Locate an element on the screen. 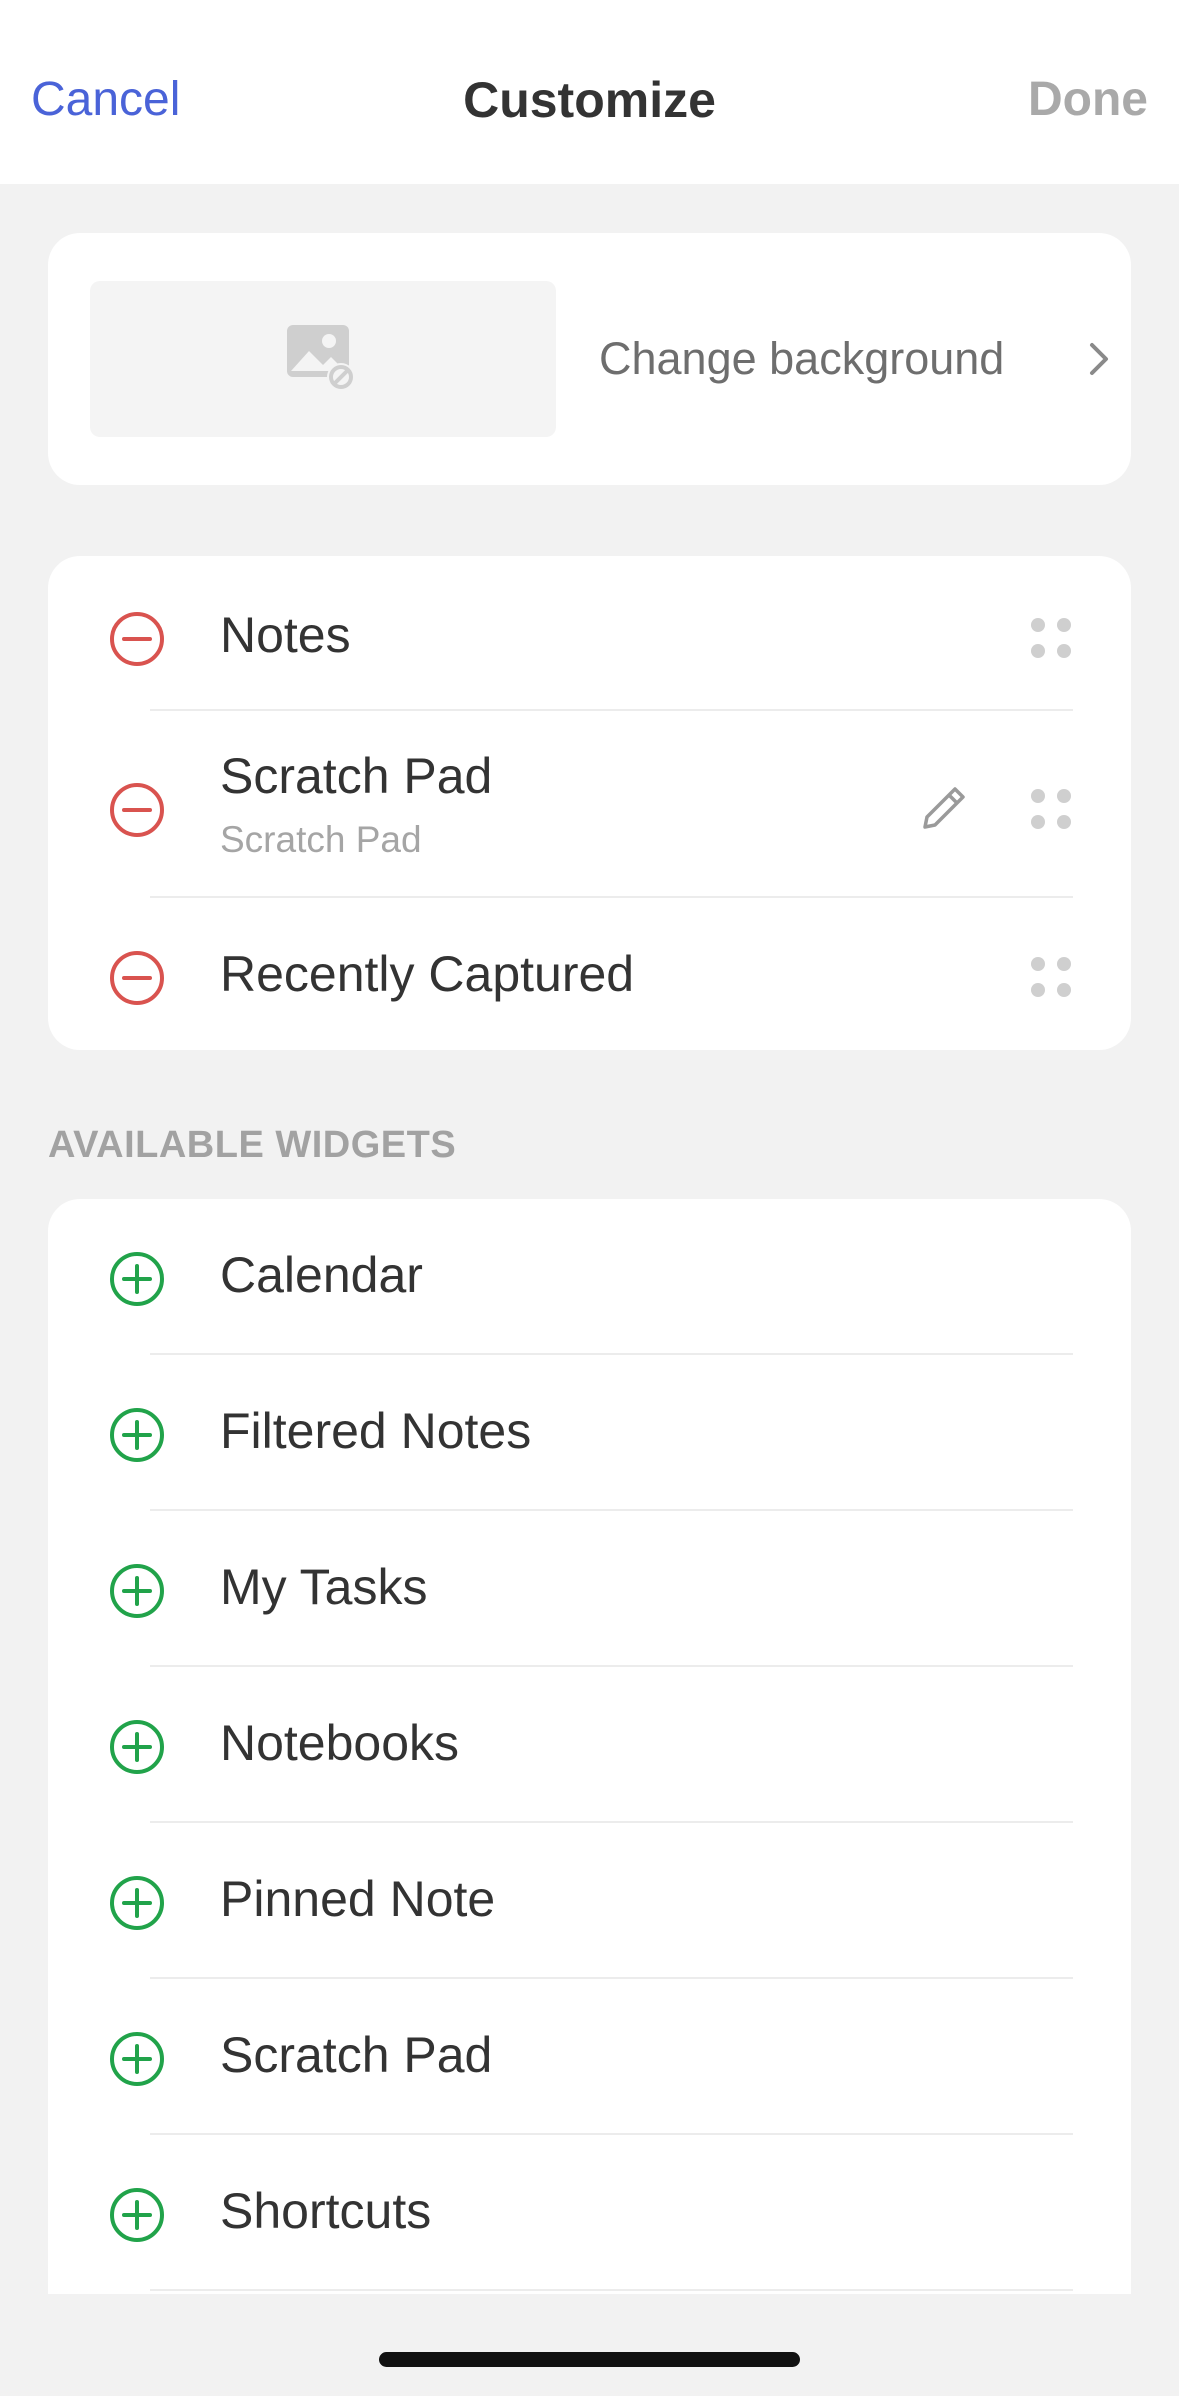 The width and height of the screenshot is (1179, 2396). navigation-bar: Cancel Customize Done is located at coordinates (589, 92).